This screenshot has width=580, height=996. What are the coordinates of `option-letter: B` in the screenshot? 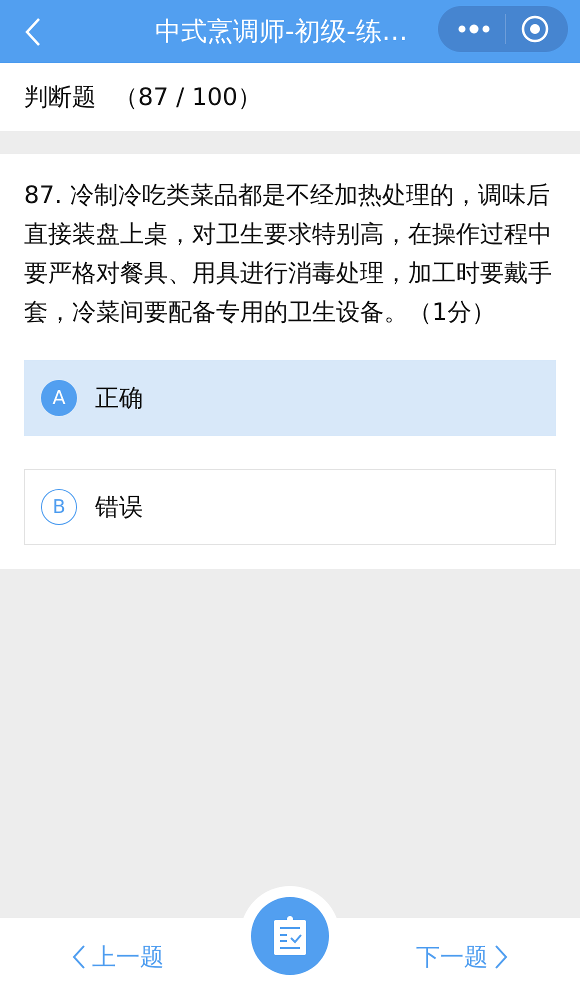 It's located at (59, 507).